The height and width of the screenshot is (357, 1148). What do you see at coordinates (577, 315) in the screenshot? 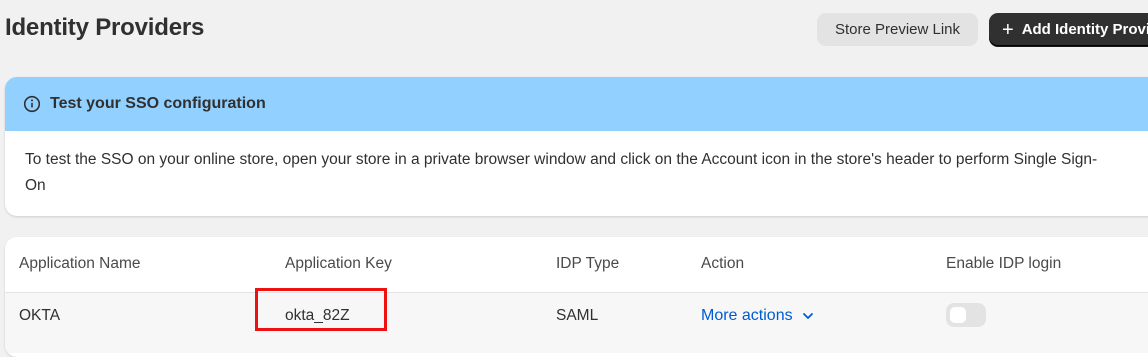
I see `idp-type-cell: SAML` at bounding box center [577, 315].